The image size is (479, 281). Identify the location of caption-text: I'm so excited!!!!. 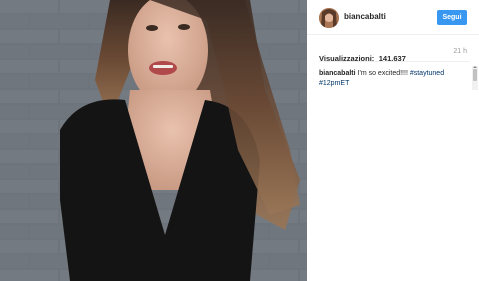
(382, 73).